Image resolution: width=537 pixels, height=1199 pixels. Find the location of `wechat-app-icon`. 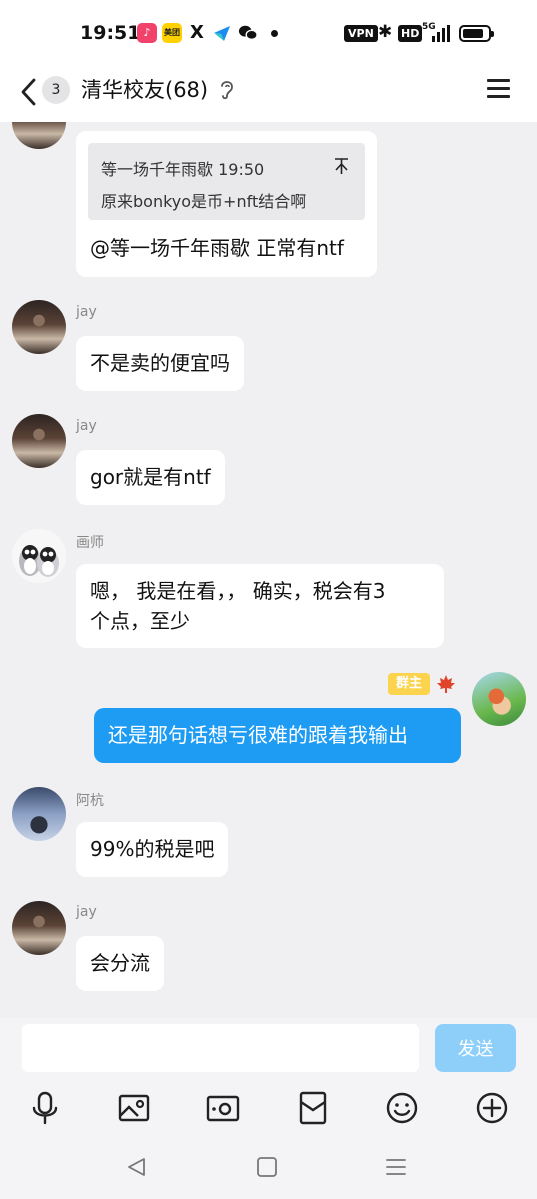

wechat-app-icon is located at coordinates (248, 33).